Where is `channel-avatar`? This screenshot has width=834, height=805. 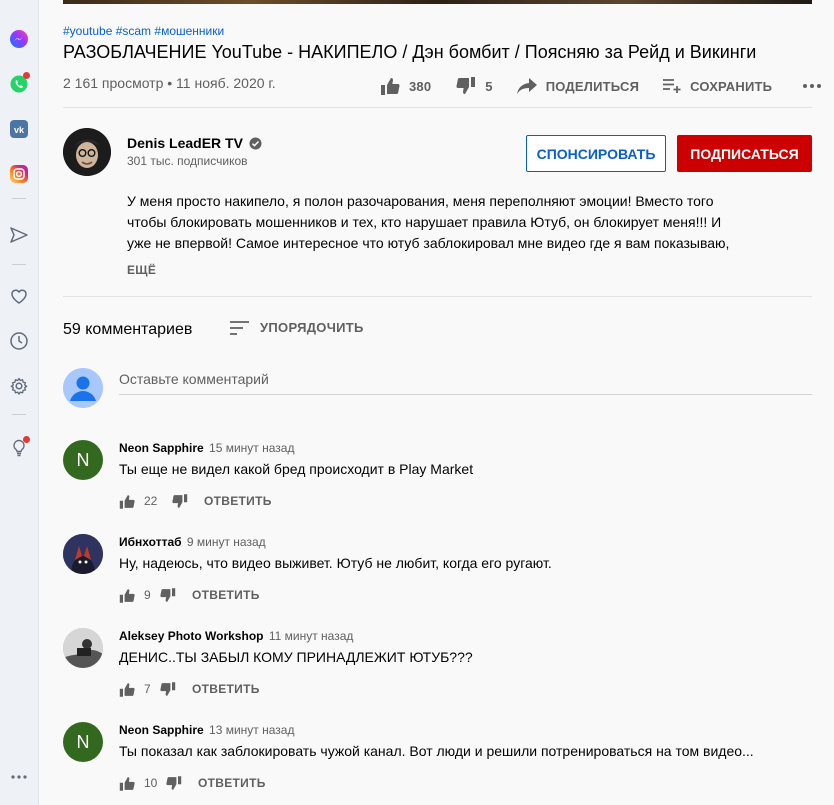
channel-avatar is located at coordinates (87, 152).